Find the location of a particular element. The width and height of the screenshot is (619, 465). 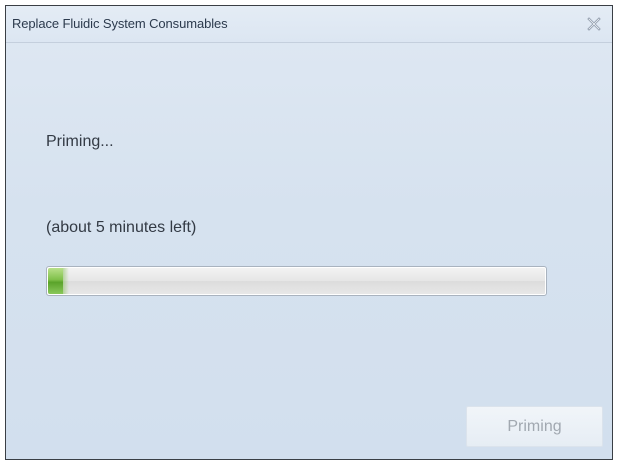

progress-fill is located at coordinates (58, 281).